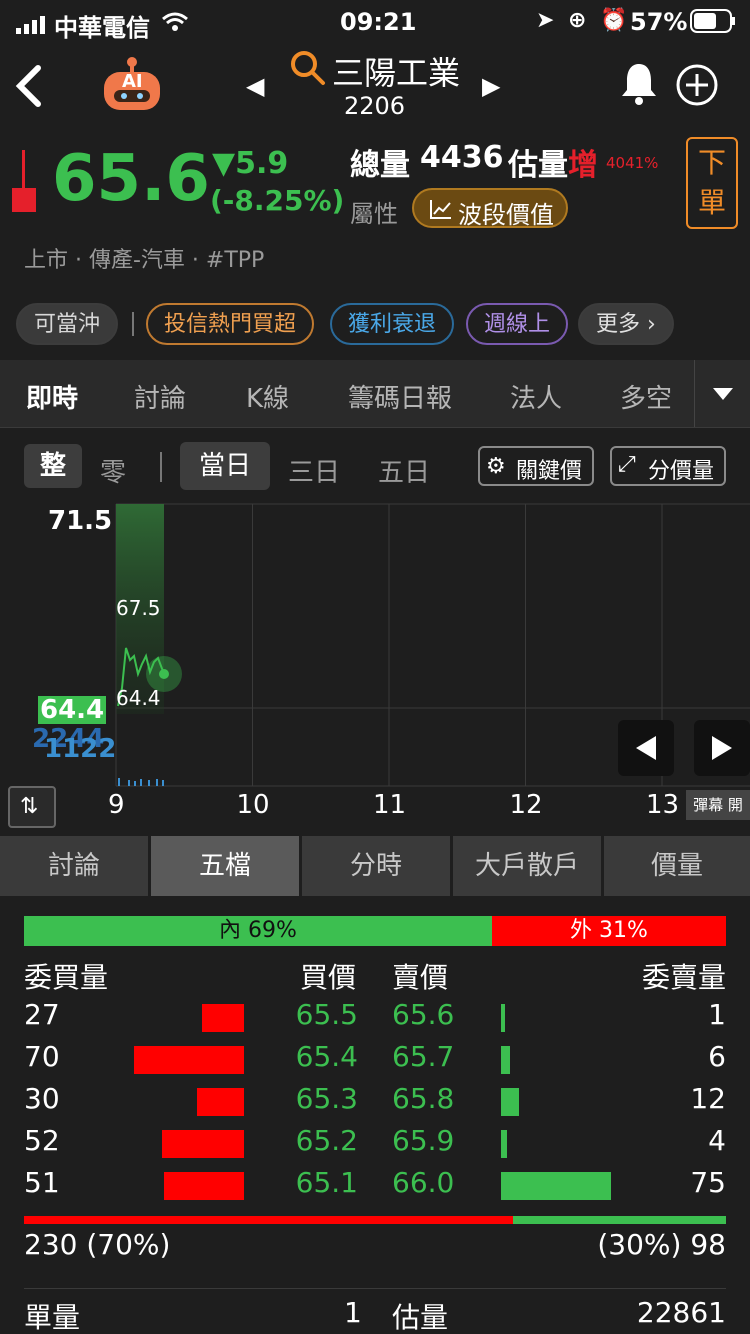 The height and width of the screenshot is (1334, 750). What do you see at coordinates (160, 396) in the screenshot?
I see `tab-discussion: 討論` at bounding box center [160, 396].